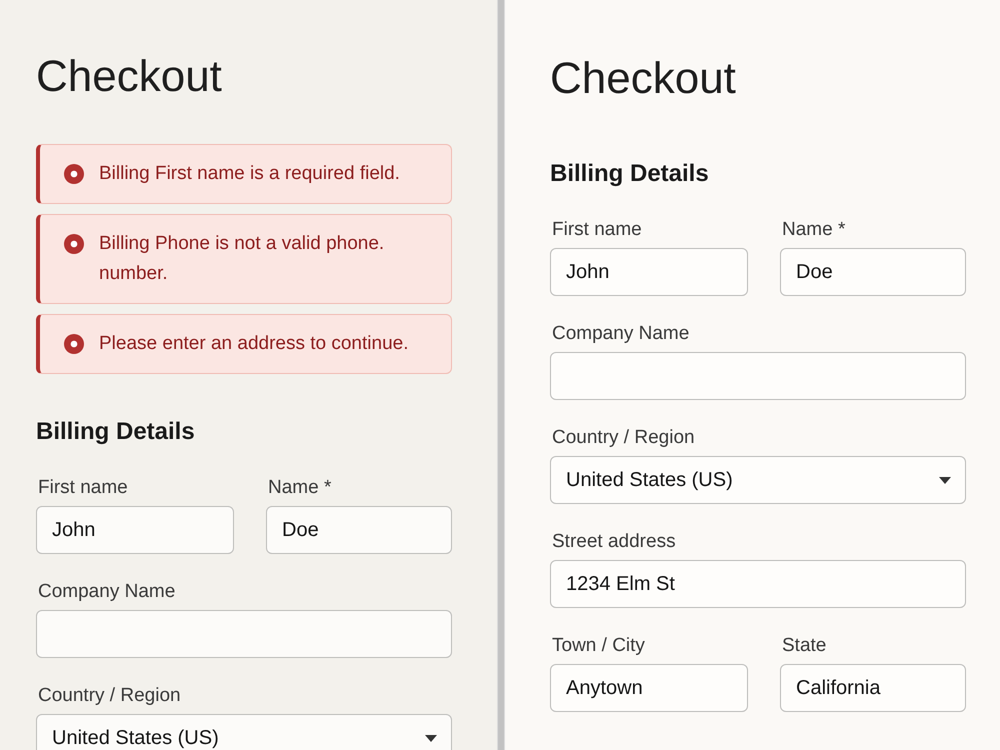  What do you see at coordinates (873, 688) in the screenshot?
I see `text-field: California` at bounding box center [873, 688].